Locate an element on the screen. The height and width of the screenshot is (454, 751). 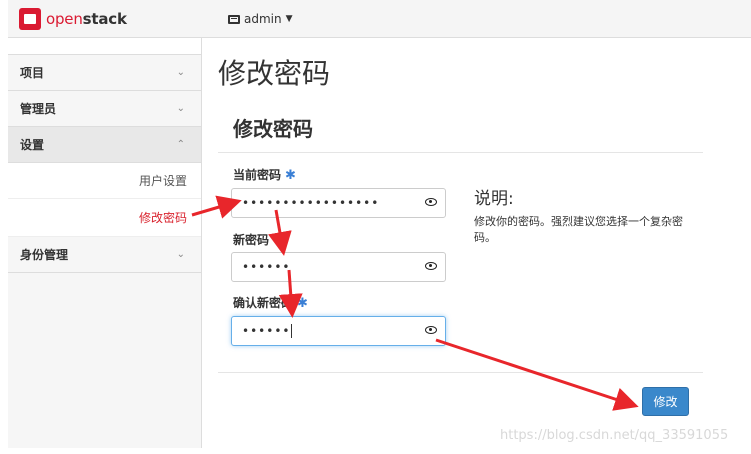
sidebar-item-settings: 设置 ⌃ is located at coordinates (104, 145).